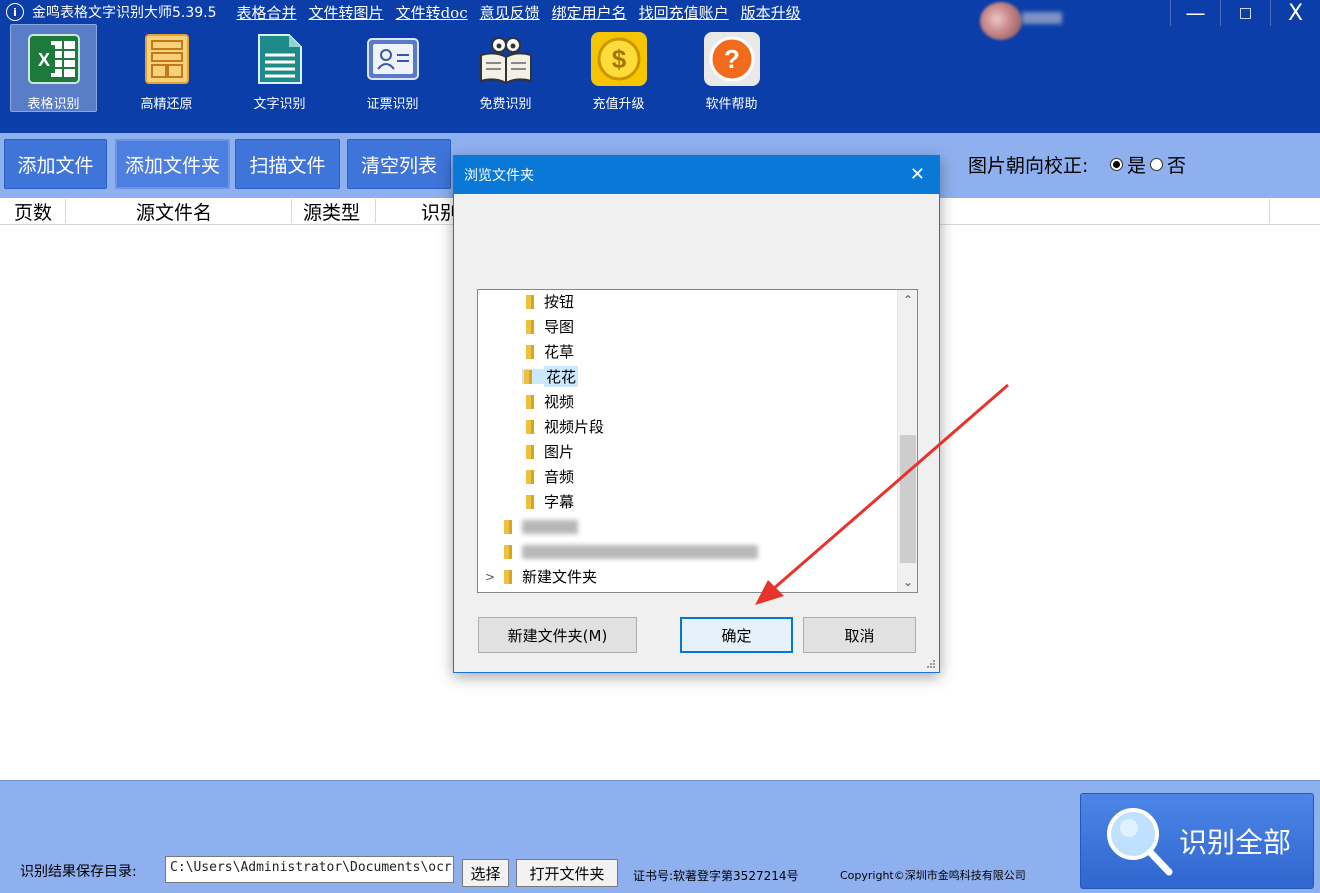  Describe the element at coordinates (167, 58) in the screenshot. I see `layout-icon` at that location.